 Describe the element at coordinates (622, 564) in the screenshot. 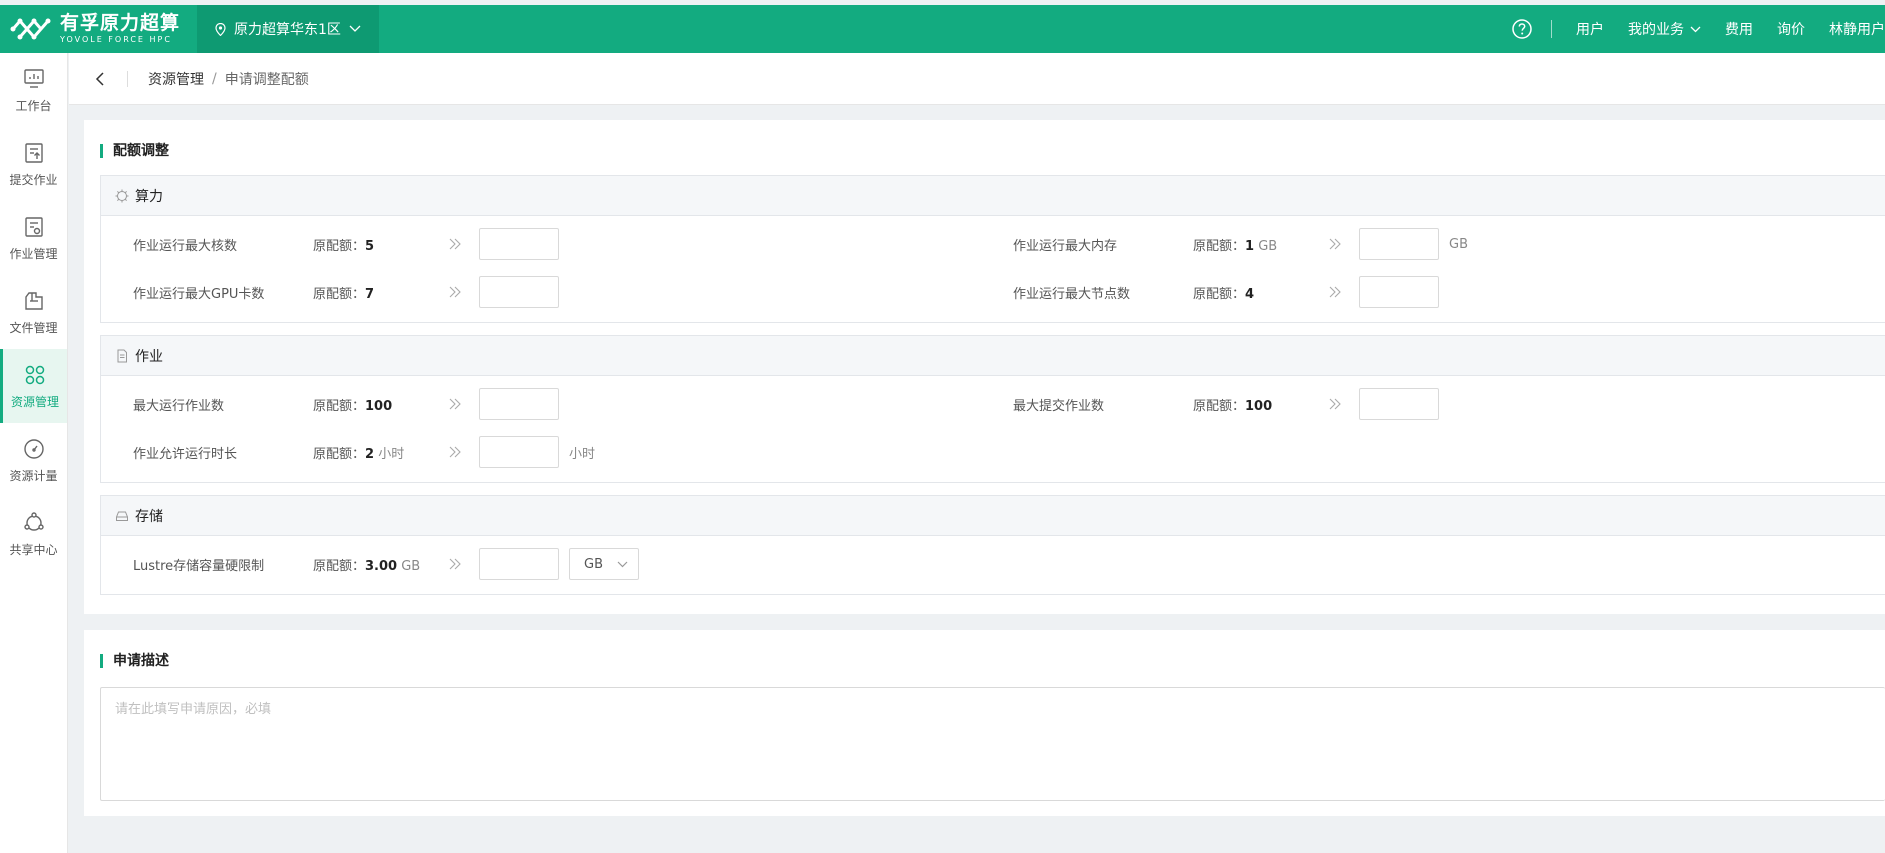

I see `chevron-down-icon` at that location.